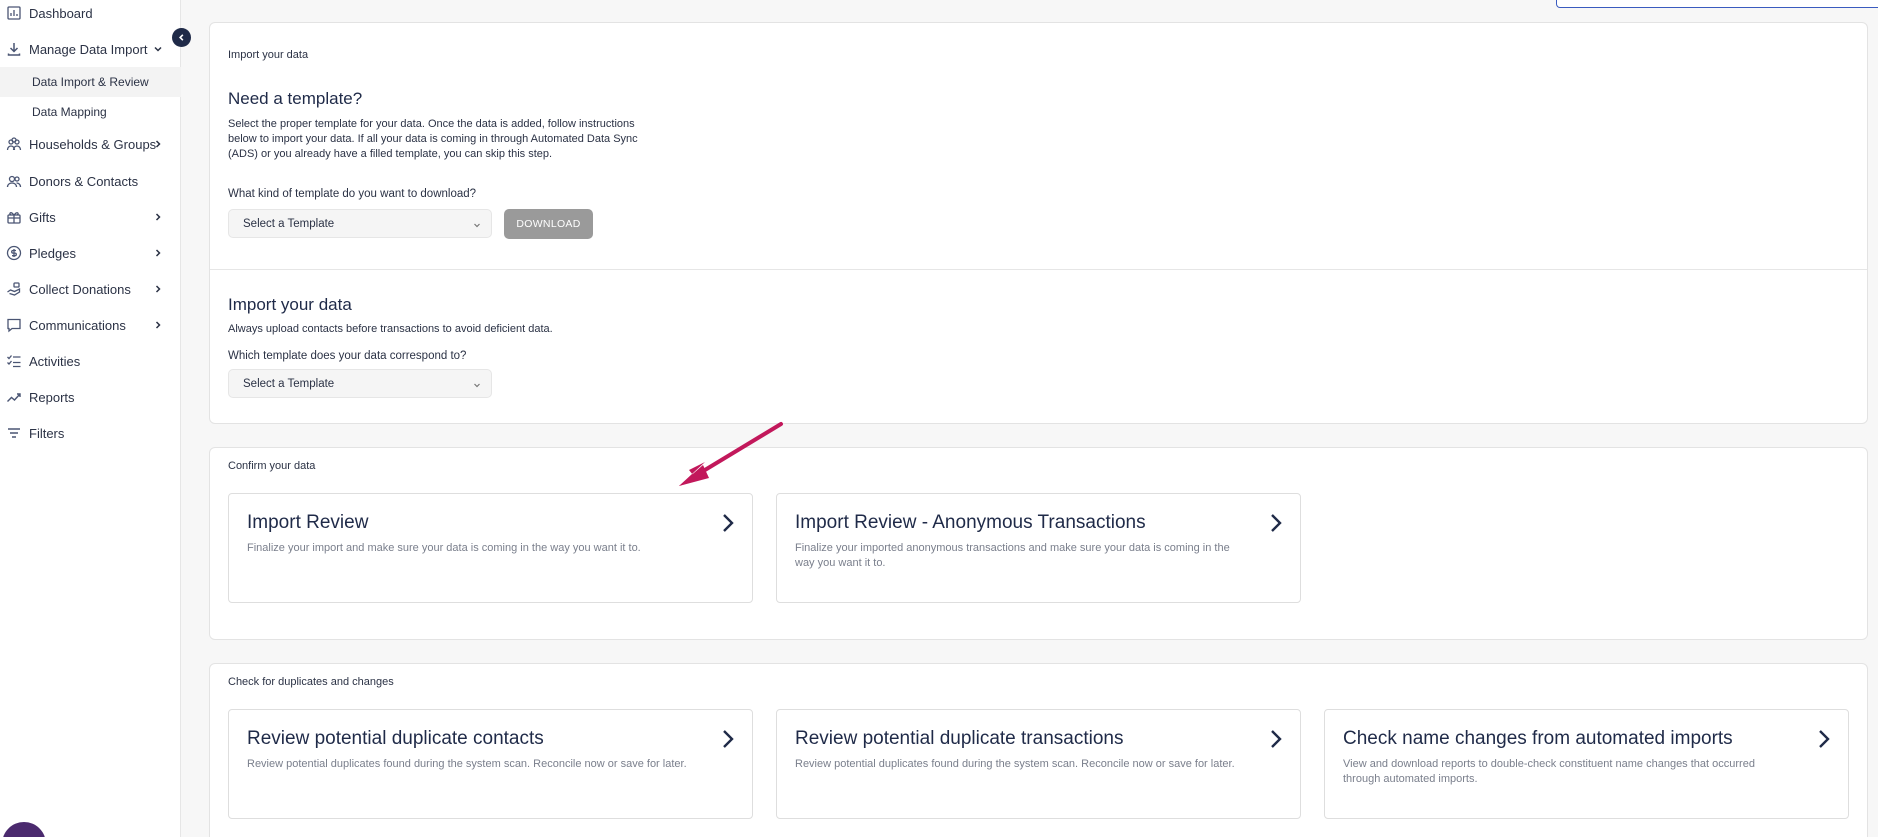 This screenshot has width=1878, height=837. Describe the element at coordinates (14, 217) in the screenshot. I see `gift-icon` at that location.